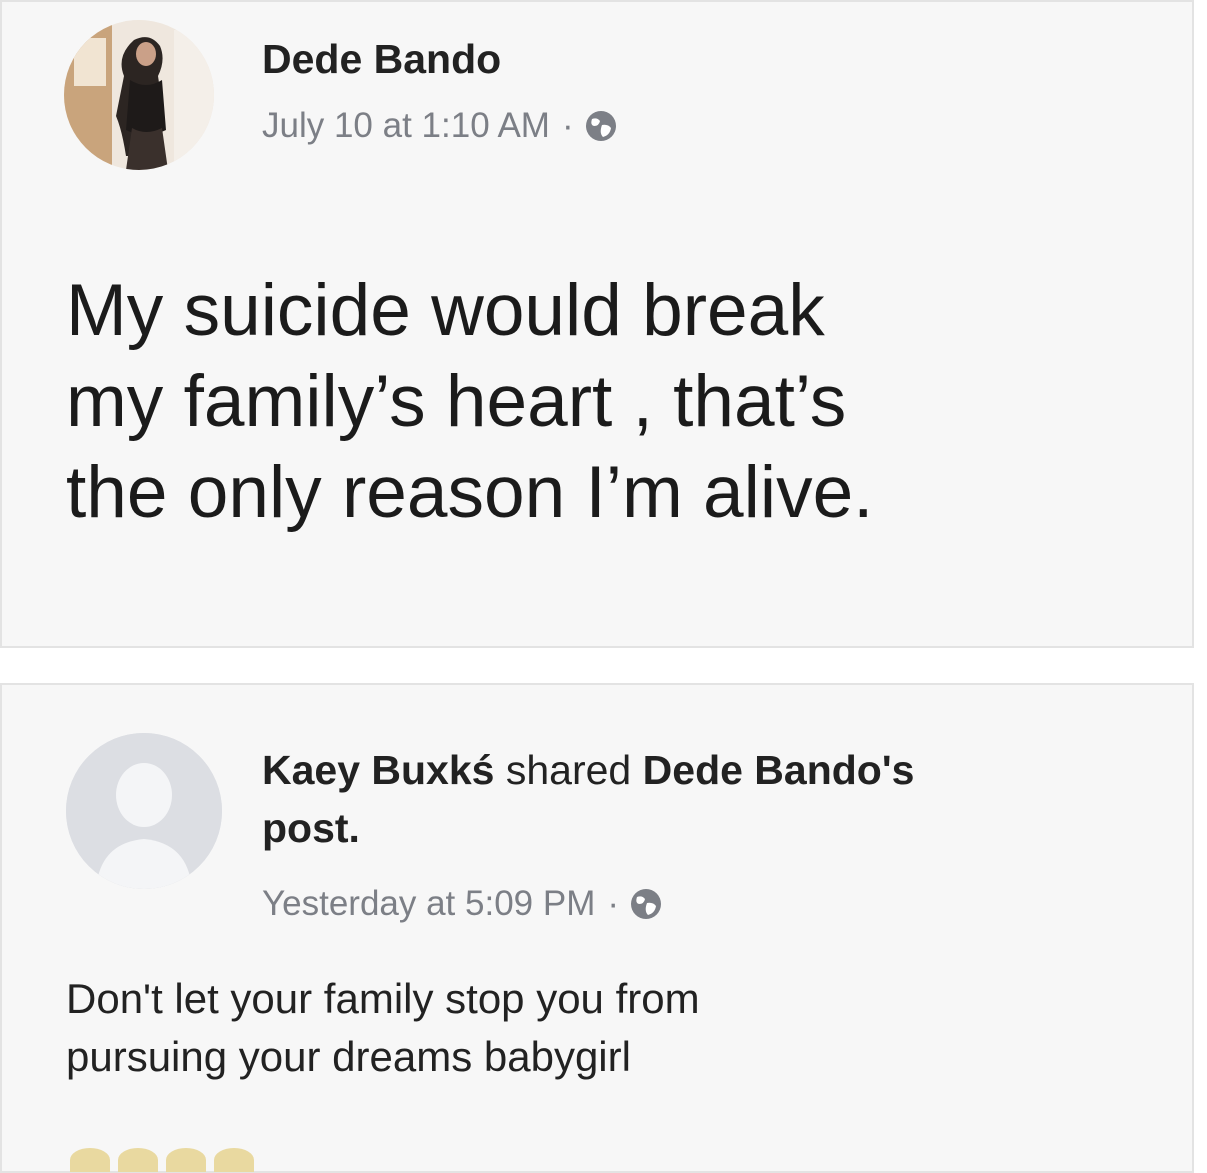 This screenshot has width=1207, height=1173. Describe the element at coordinates (348, 1056) in the screenshot. I see `post-text-line: pursuing your dreams babygirl` at that location.